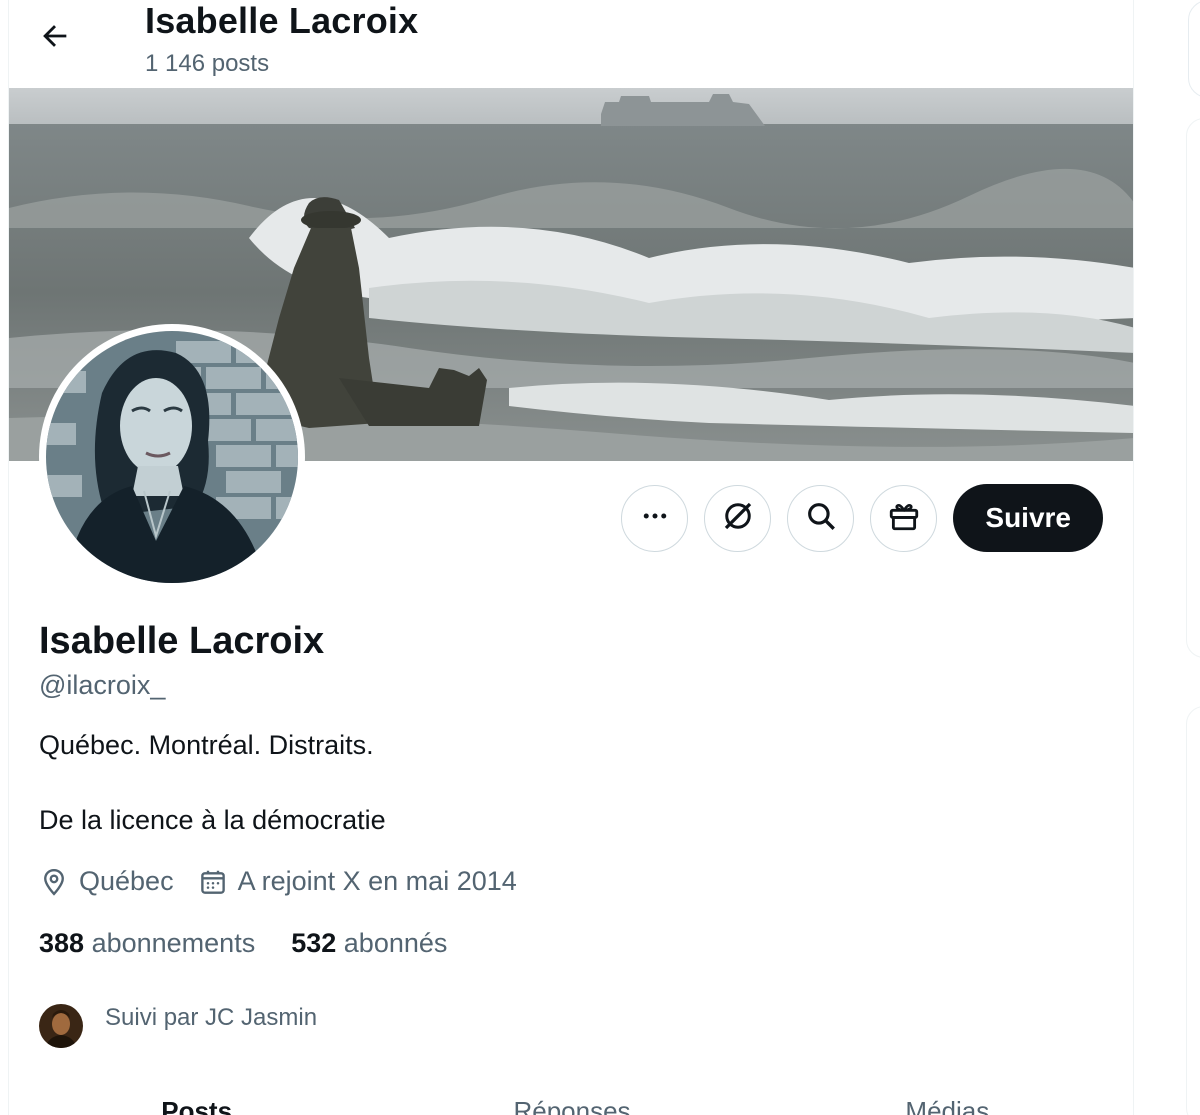 This screenshot has height=1115, width=1200. I want to click on profile-avatar, so click(172, 457).